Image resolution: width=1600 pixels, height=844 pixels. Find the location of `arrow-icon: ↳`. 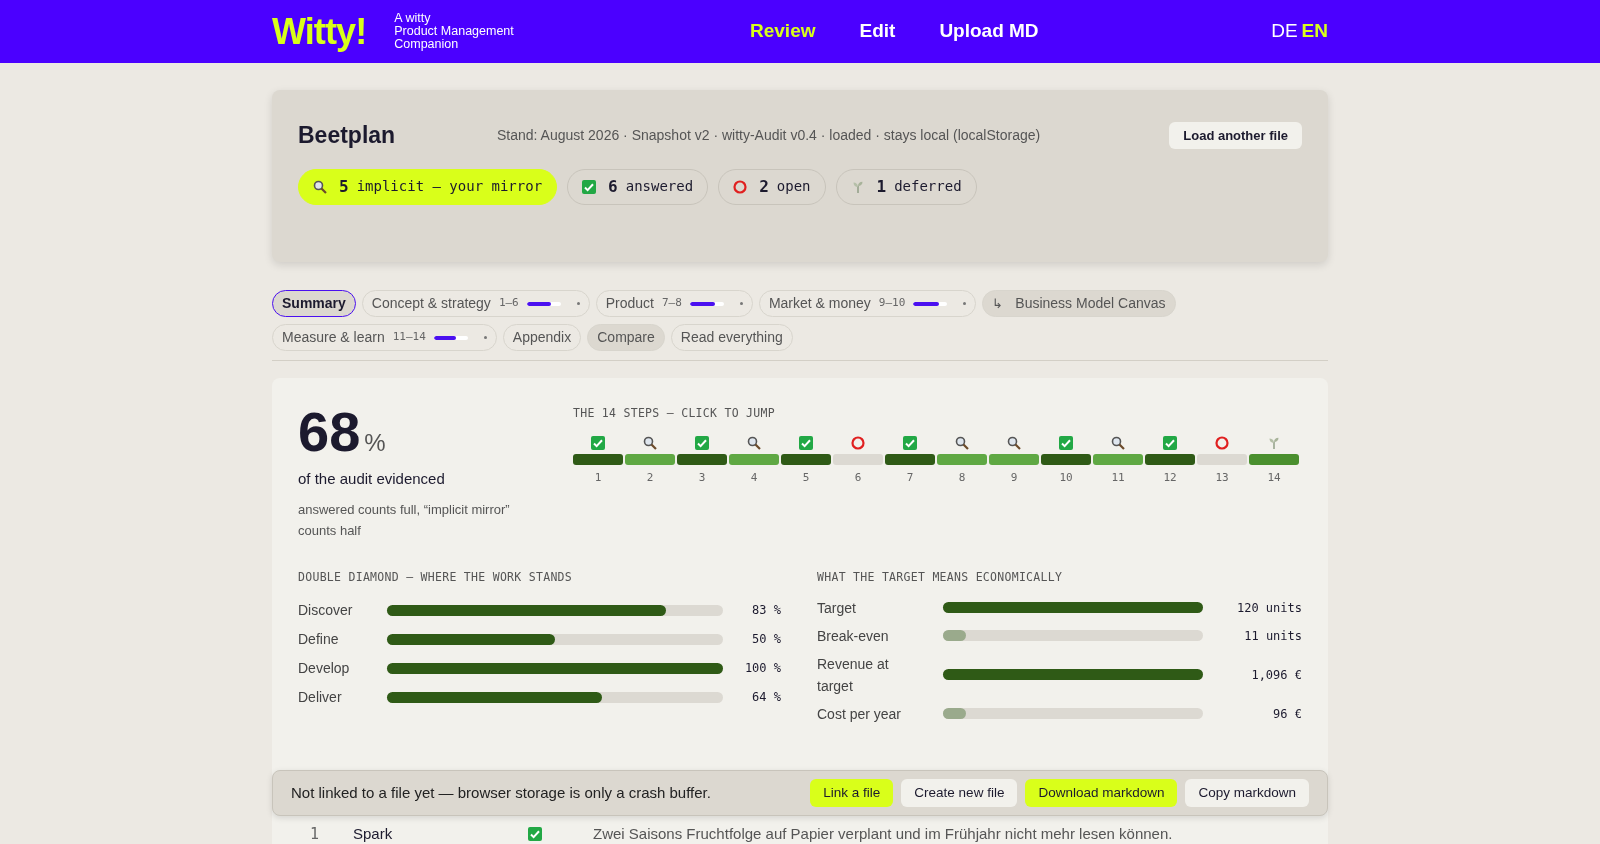

arrow-icon: ↳ is located at coordinates (998, 303).